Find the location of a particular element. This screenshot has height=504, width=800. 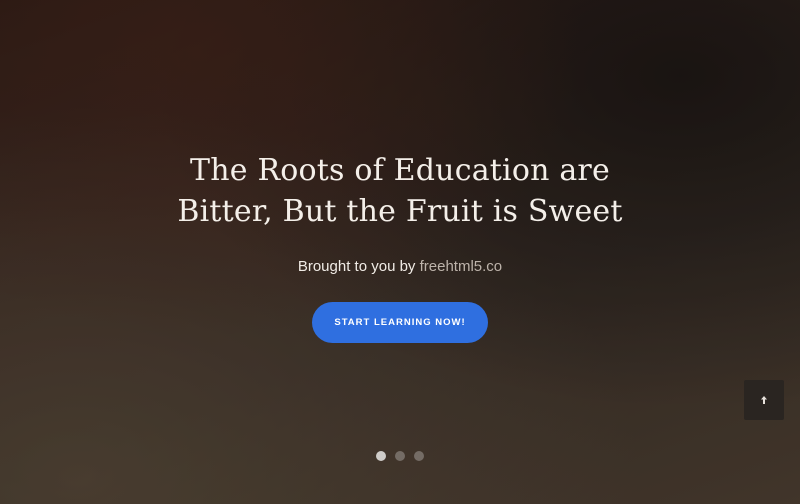

back-to-top-button is located at coordinates (764, 400).